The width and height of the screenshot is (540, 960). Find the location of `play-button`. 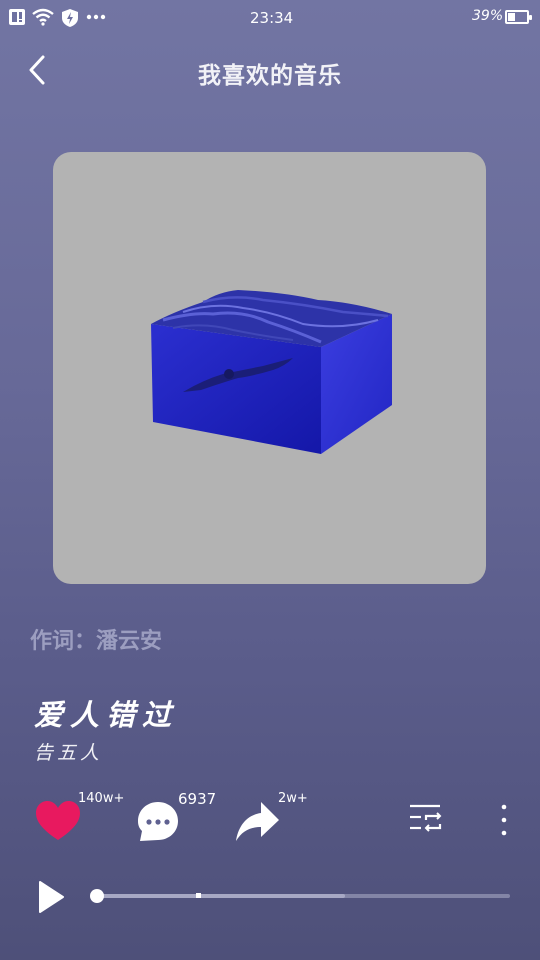

play-button is located at coordinates (51, 897).